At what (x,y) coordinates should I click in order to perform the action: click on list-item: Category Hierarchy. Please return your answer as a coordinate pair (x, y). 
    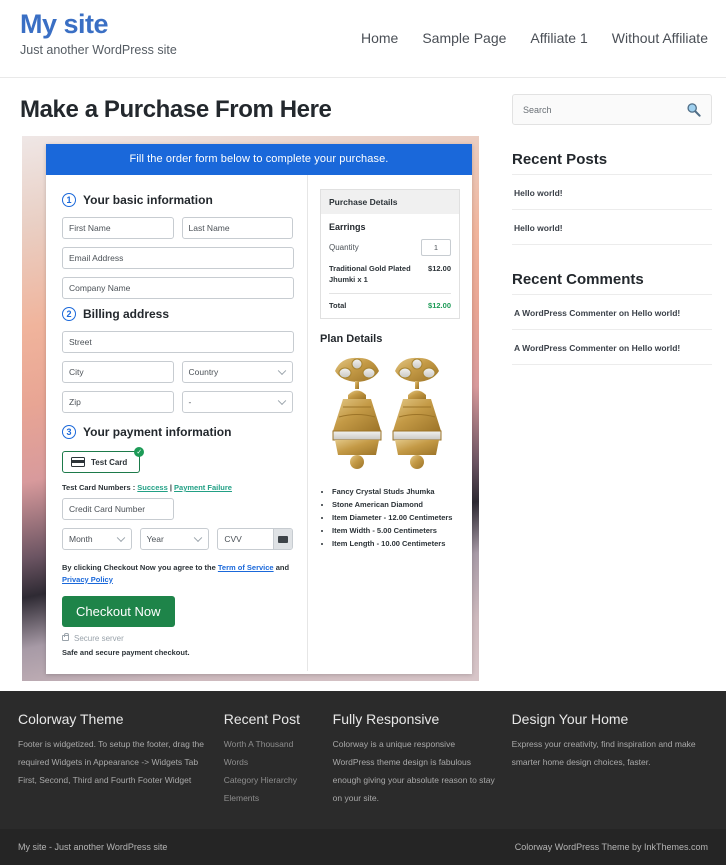
    Looking at the image, I should click on (270, 781).